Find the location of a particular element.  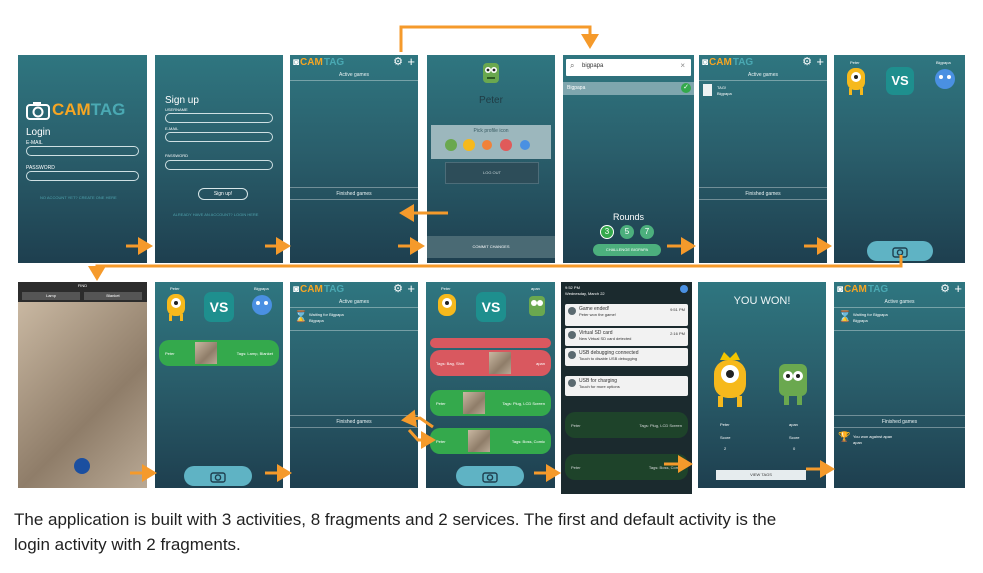

signup-button: Sign up! is located at coordinates (223, 194).